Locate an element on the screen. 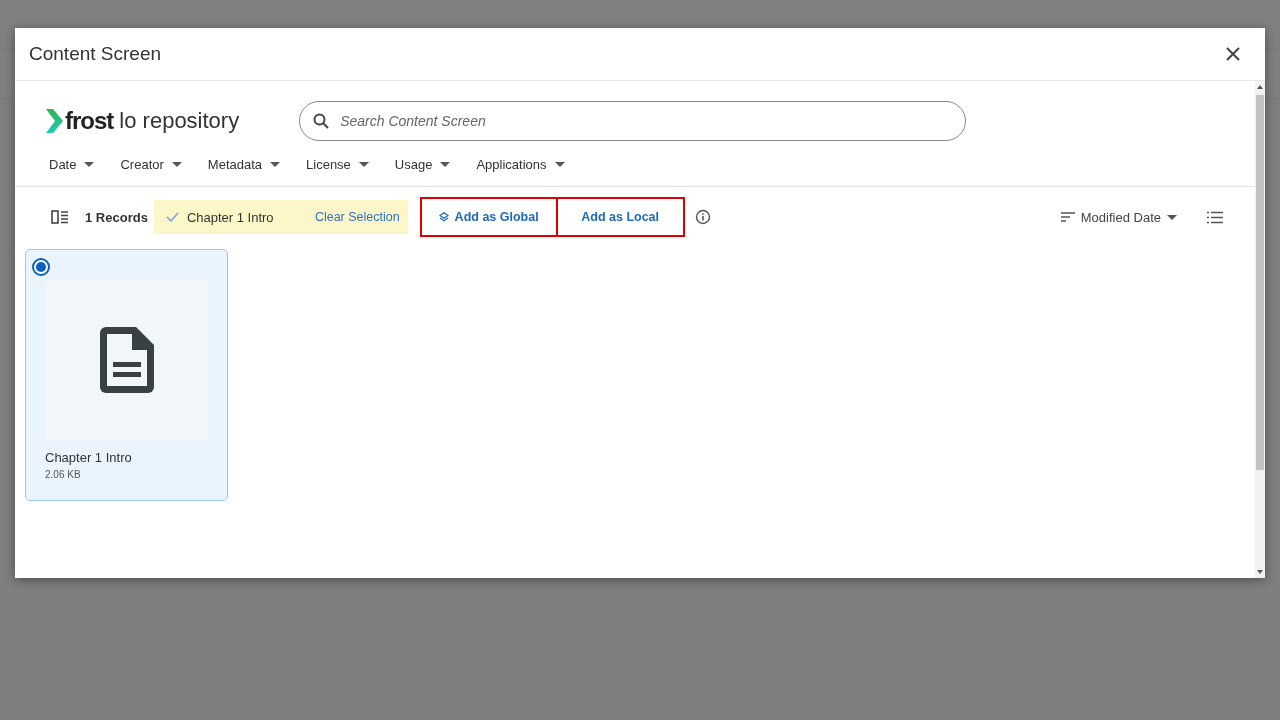 The image size is (1280, 720). dialog-title: Content Screen is located at coordinates (95, 54).